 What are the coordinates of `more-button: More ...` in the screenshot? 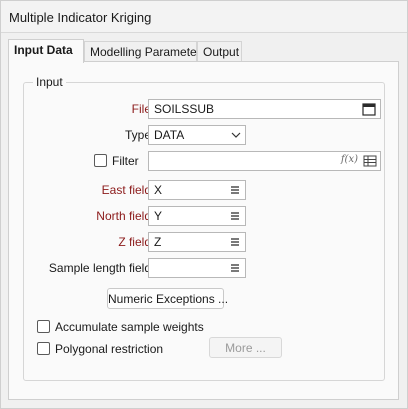 It's located at (245, 347).